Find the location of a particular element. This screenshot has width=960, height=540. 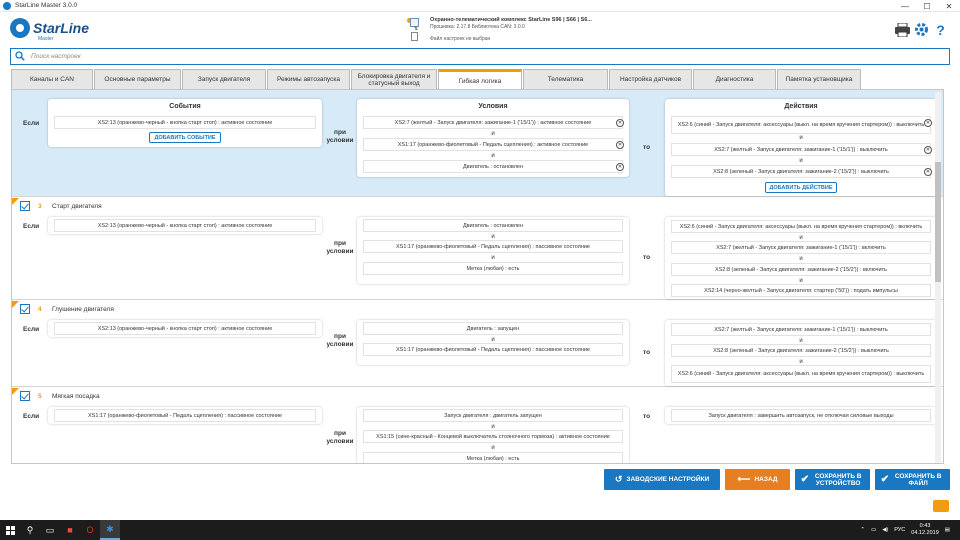

if-label: Если is located at coordinates (31, 123).